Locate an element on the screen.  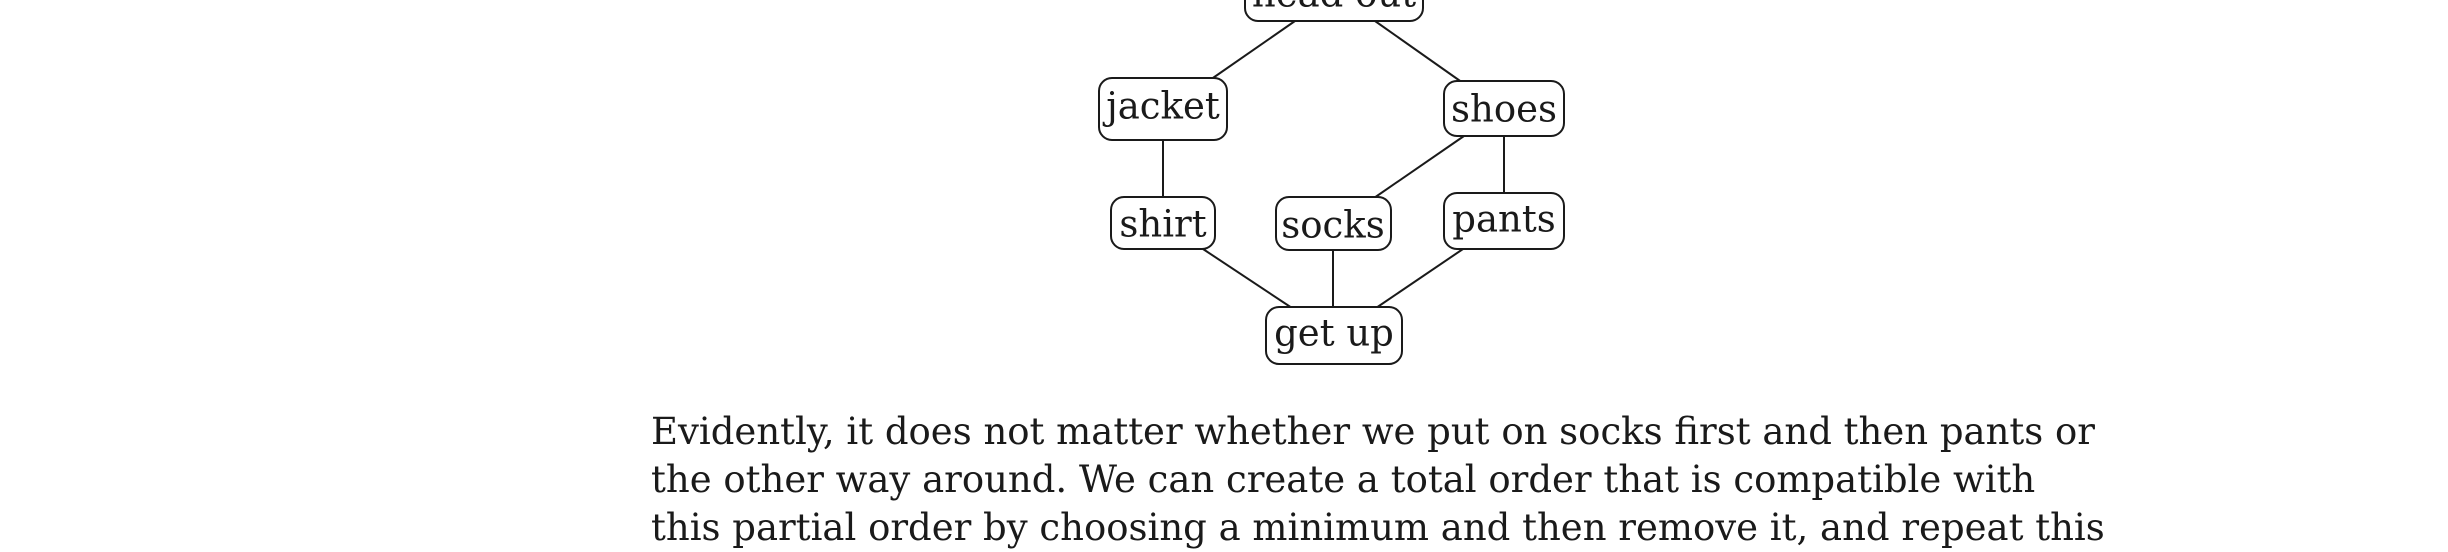
node-shoes: shoes is located at coordinates (1504, 108).